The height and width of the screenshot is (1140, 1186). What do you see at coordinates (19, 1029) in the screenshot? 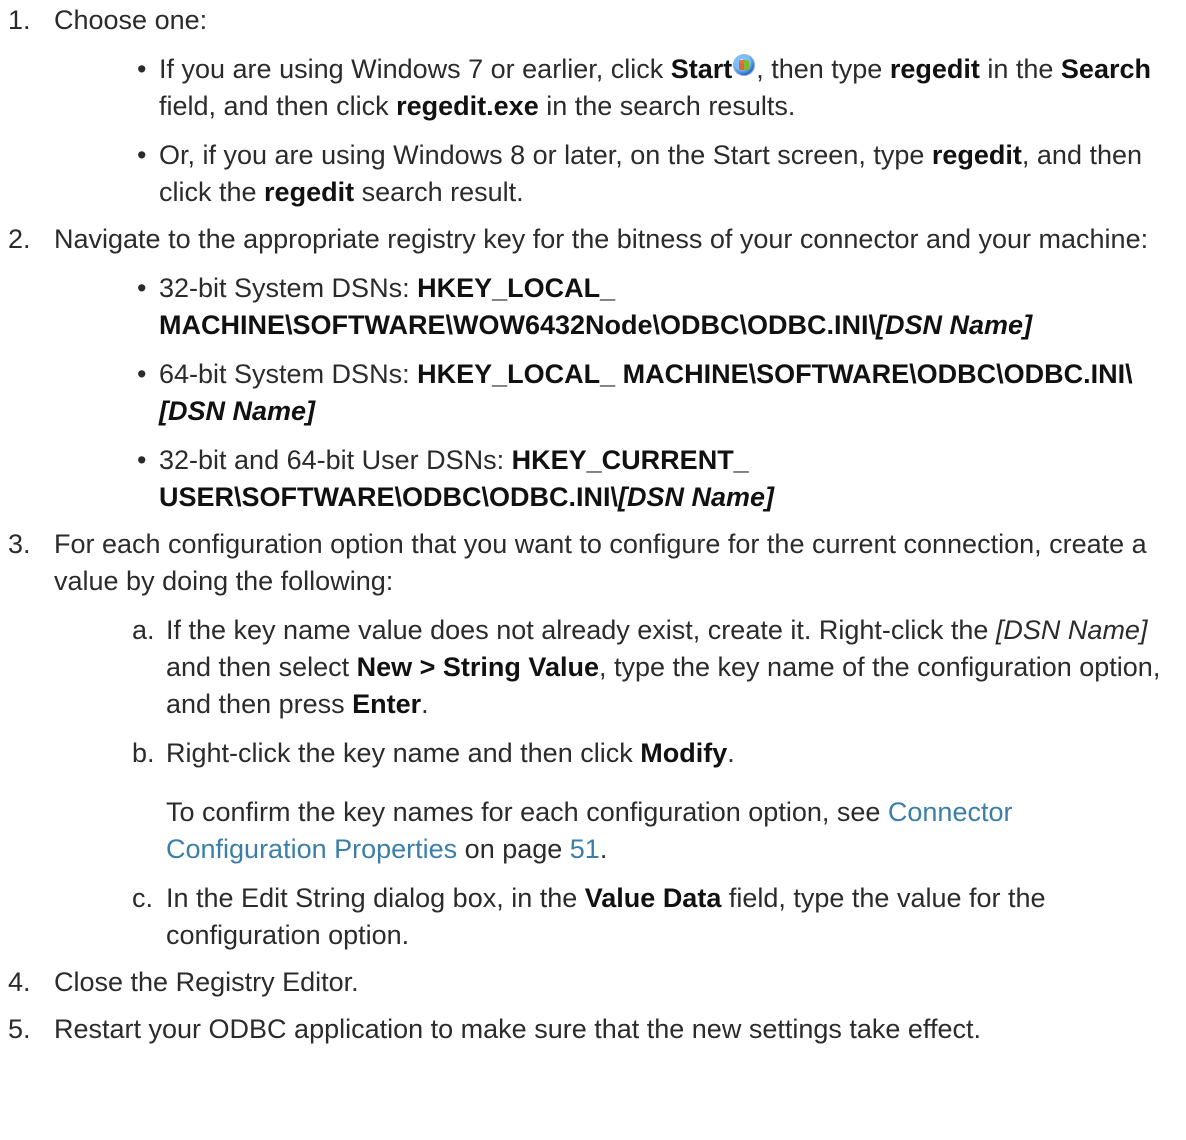
I see `step-number: 5.` at bounding box center [19, 1029].